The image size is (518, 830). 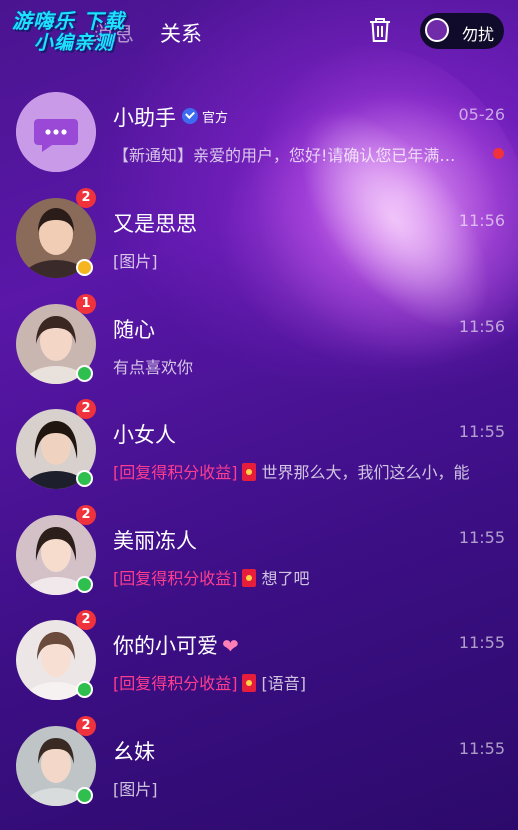 I want to click on conversation-time: 05-26, so click(x=482, y=114).